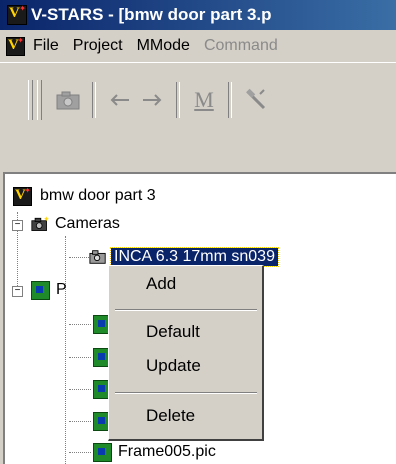 Image resolution: width=396 pixels, height=464 pixels. I want to click on tree-node-root: V ✦ bmw door part 3, so click(84, 196).